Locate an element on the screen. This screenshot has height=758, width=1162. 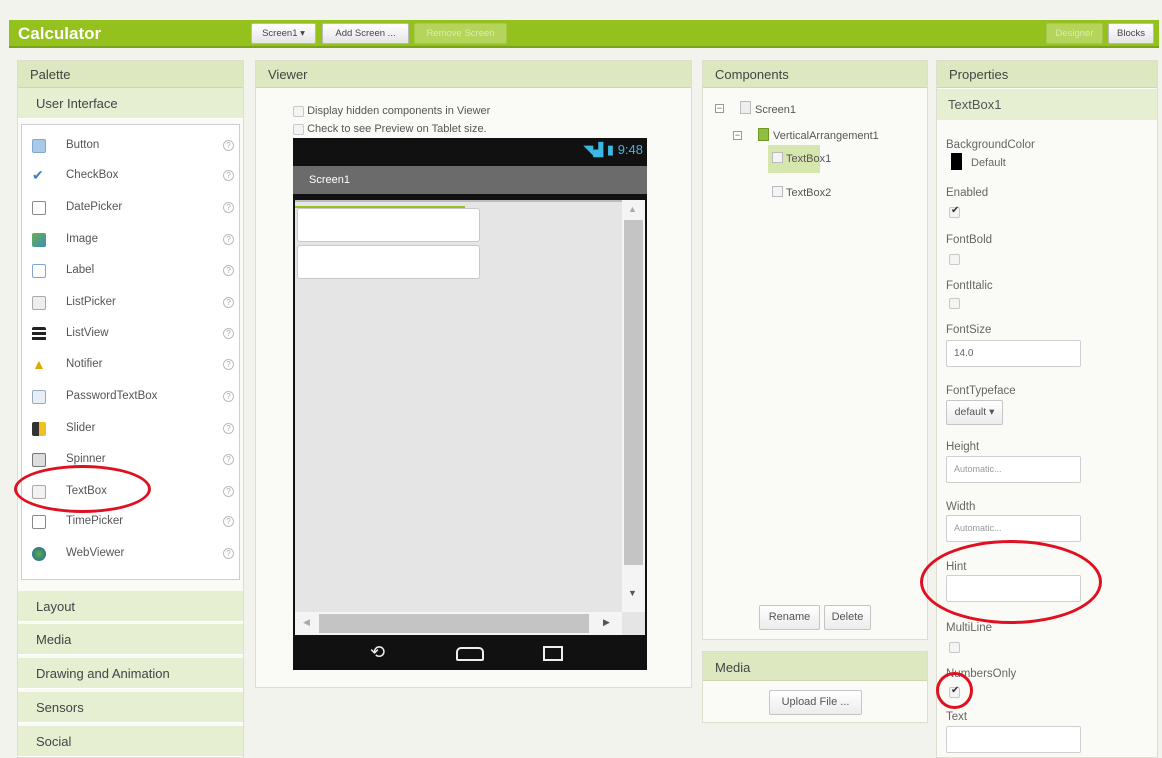
fontsize-label: FontSize is located at coordinates (969, 330).